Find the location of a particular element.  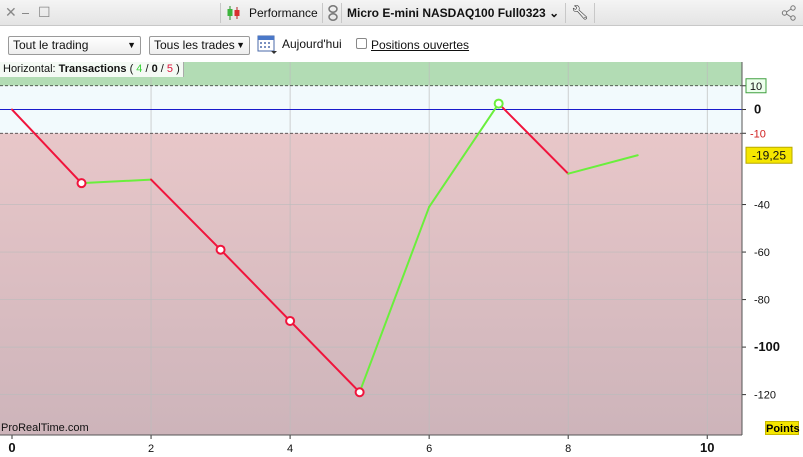

trading-scope-select: Tout le trading ▼ is located at coordinates (74, 45).